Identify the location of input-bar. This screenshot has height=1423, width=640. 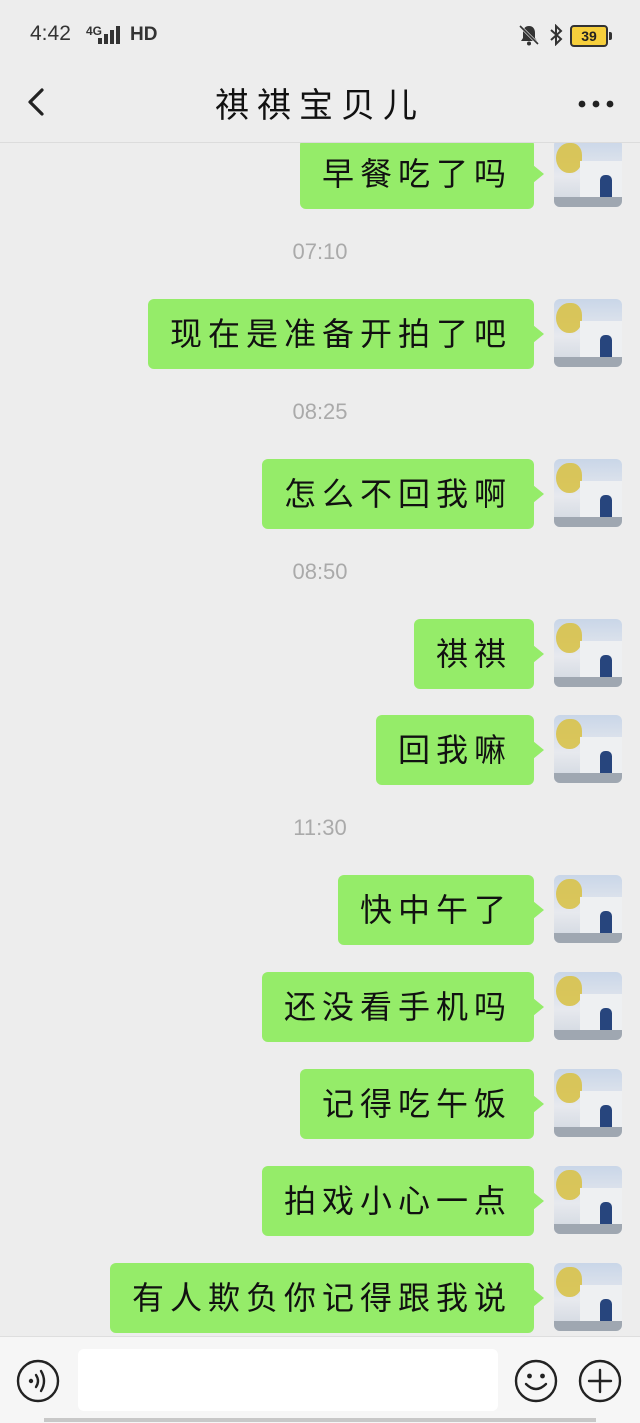
(320, 1379).